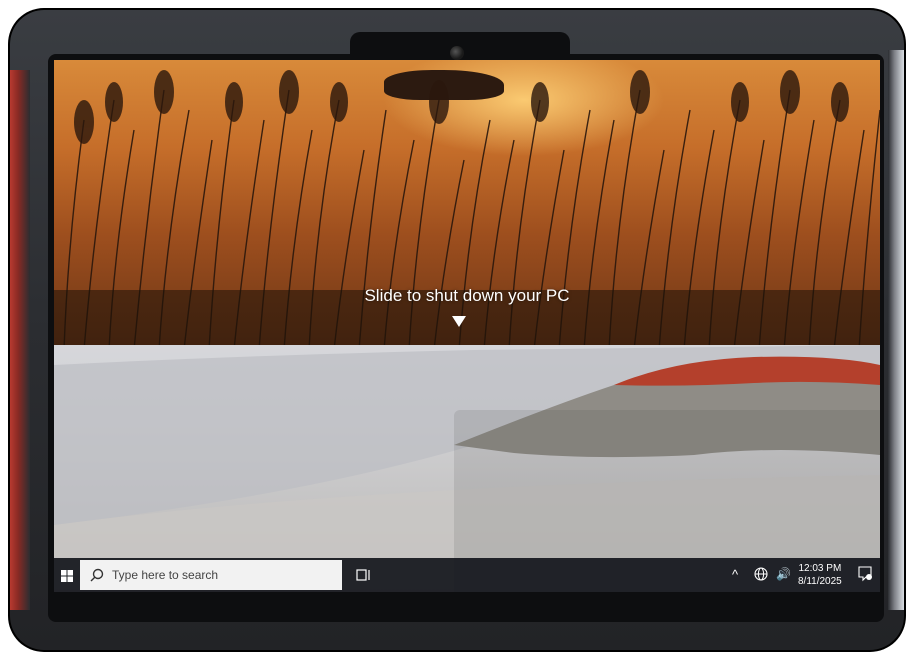 The image size is (914, 660). What do you see at coordinates (735, 574) in the screenshot?
I see `show-hidden-icons-chevron-icon: ^` at bounding box center [735, 574].